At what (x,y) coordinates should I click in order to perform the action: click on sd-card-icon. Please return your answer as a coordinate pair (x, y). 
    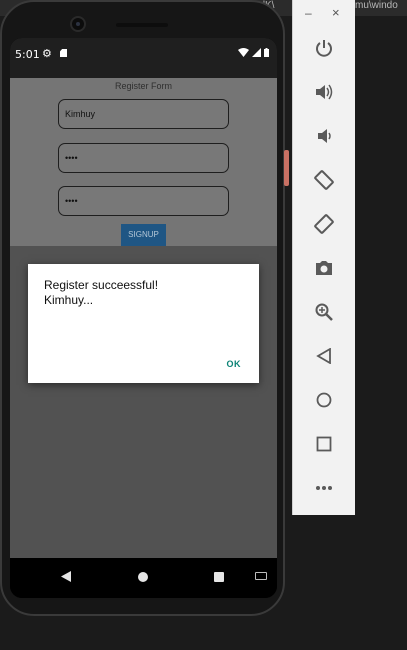
    Looking at the image, I should click on (63, 53).